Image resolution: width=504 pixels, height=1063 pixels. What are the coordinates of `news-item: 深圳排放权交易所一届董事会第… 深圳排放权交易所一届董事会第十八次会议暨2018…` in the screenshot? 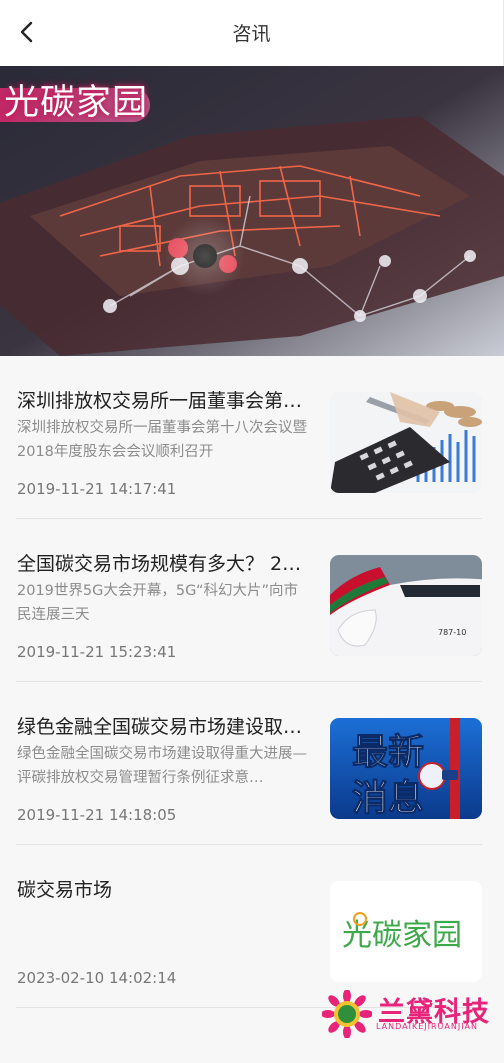 It's located at (249, 437).